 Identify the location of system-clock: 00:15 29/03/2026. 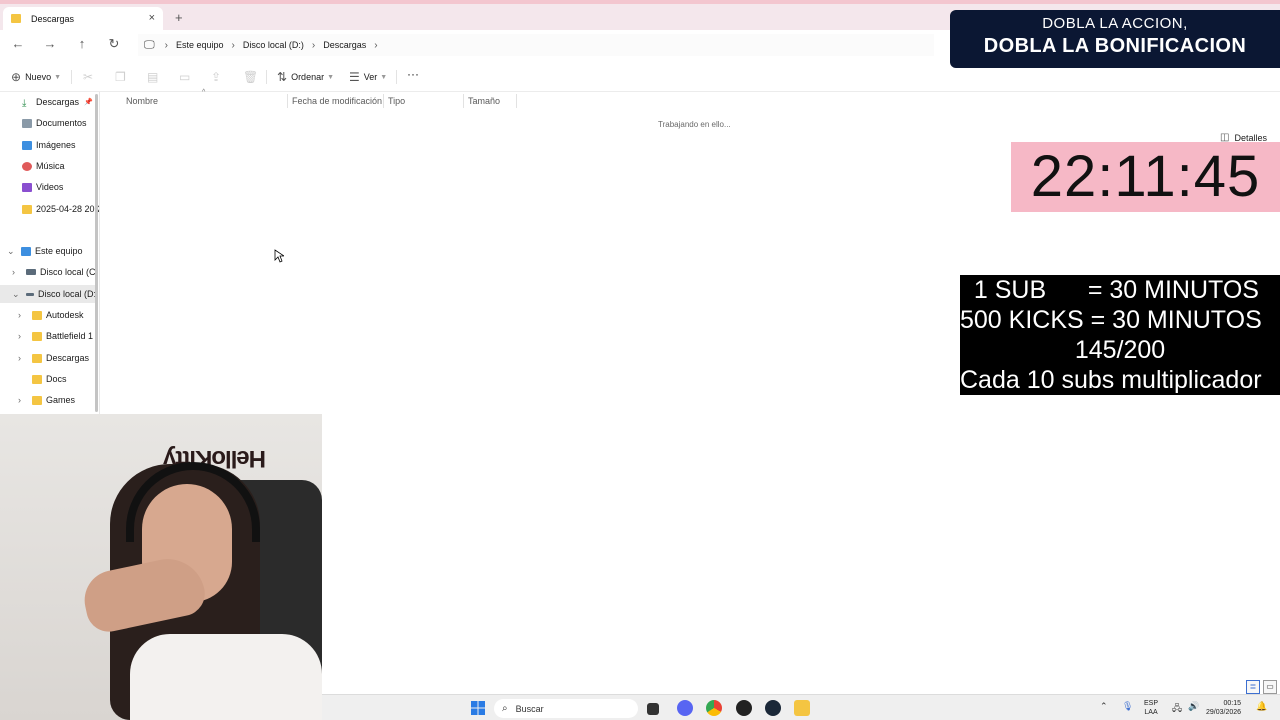
(1223, 708).